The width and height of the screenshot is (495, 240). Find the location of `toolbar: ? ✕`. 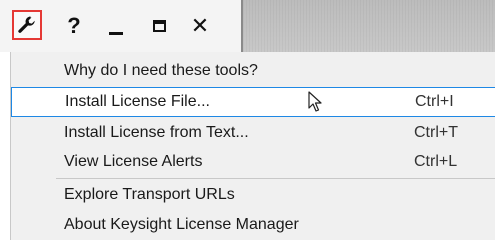

toolbar: ? ✕ is located at coordinates (121, 26).